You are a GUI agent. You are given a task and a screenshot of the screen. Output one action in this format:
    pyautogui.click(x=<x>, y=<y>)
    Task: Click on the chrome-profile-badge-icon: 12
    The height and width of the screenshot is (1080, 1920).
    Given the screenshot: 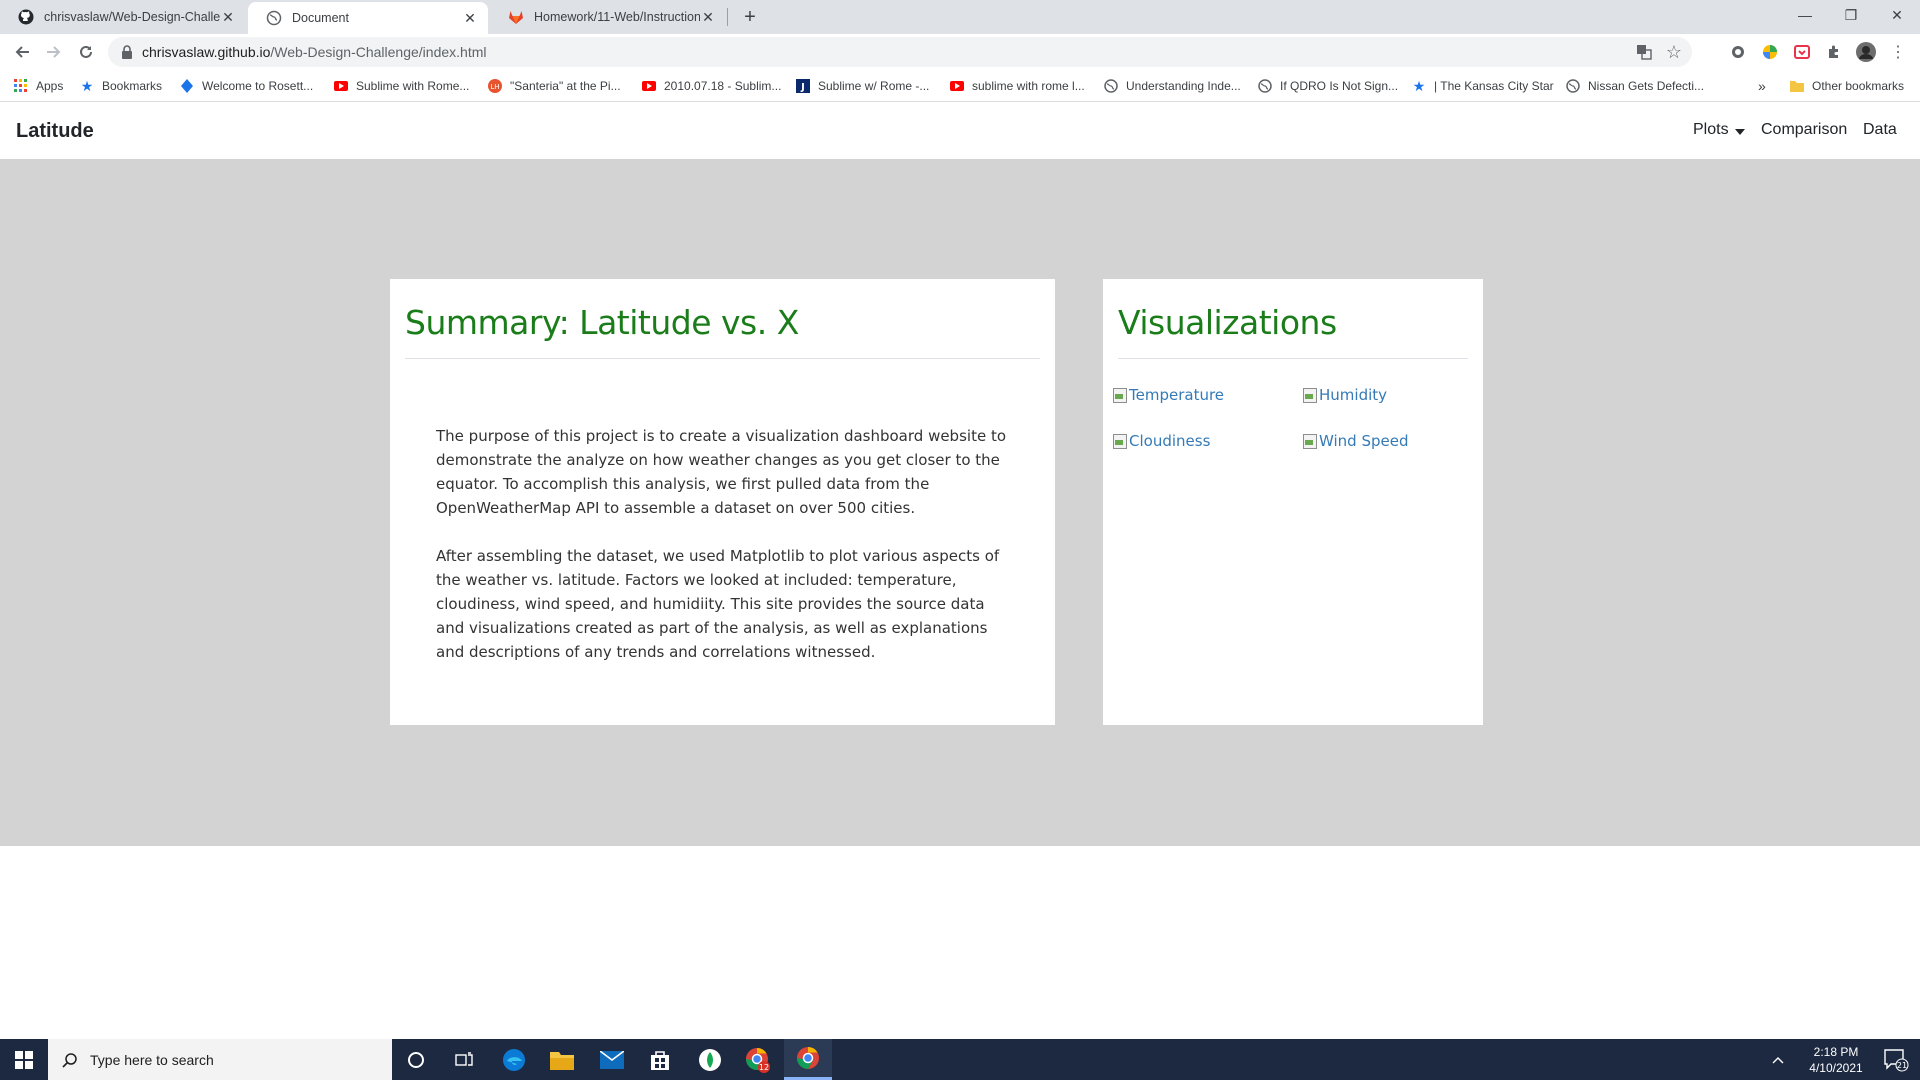 What is the action you would take?
    pyautogui.click(x=758, y=1059)
    